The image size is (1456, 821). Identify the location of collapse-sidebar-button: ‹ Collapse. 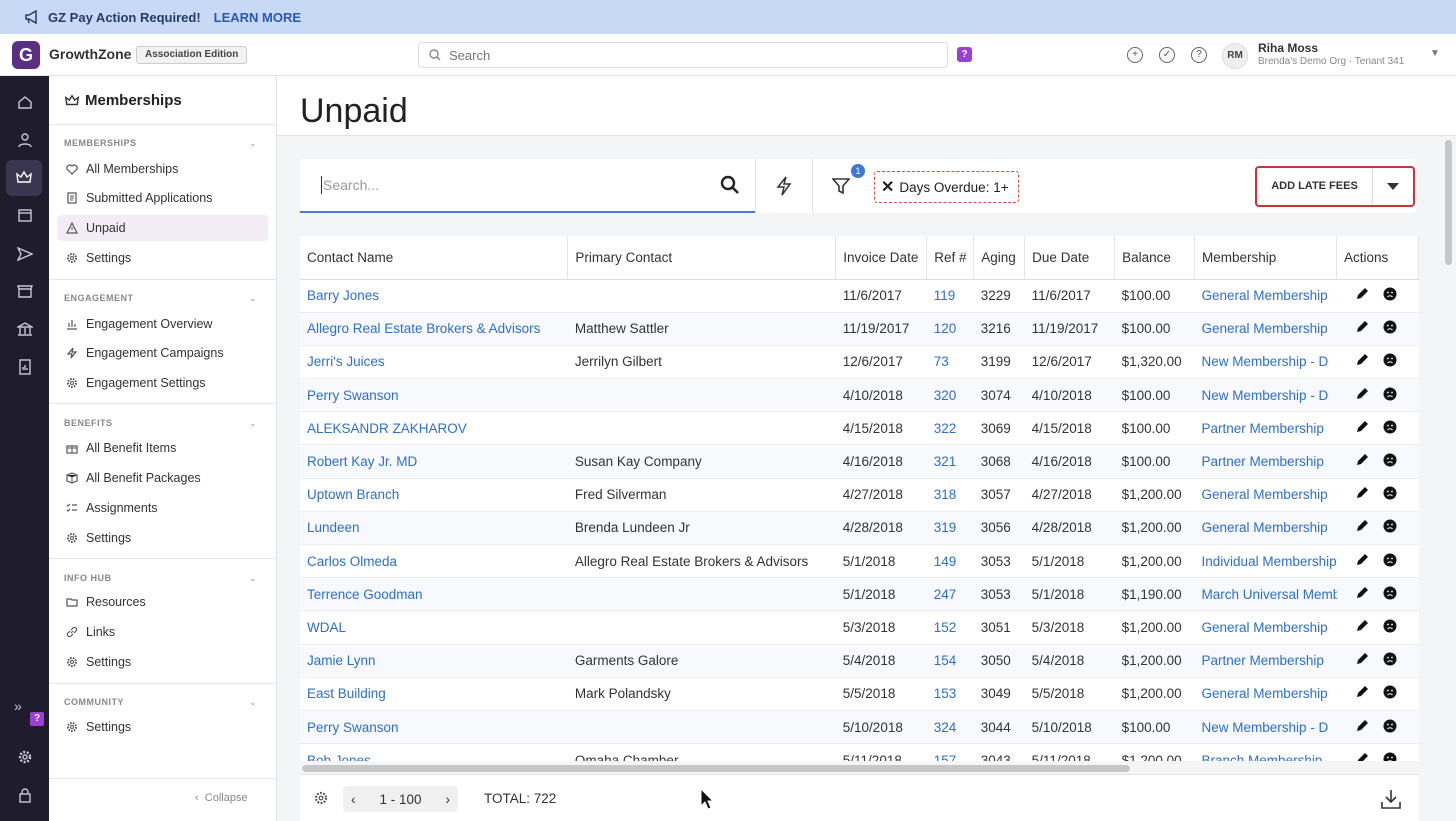
(221, 798).